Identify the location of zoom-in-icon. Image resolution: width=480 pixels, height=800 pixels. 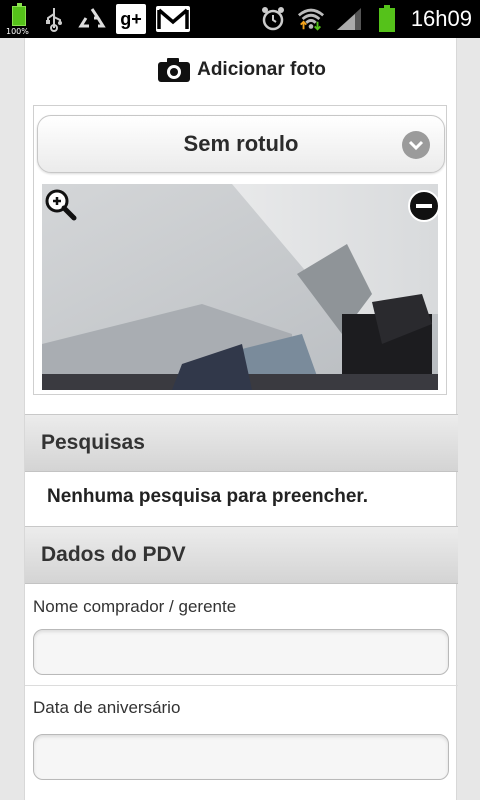
(61, 205).